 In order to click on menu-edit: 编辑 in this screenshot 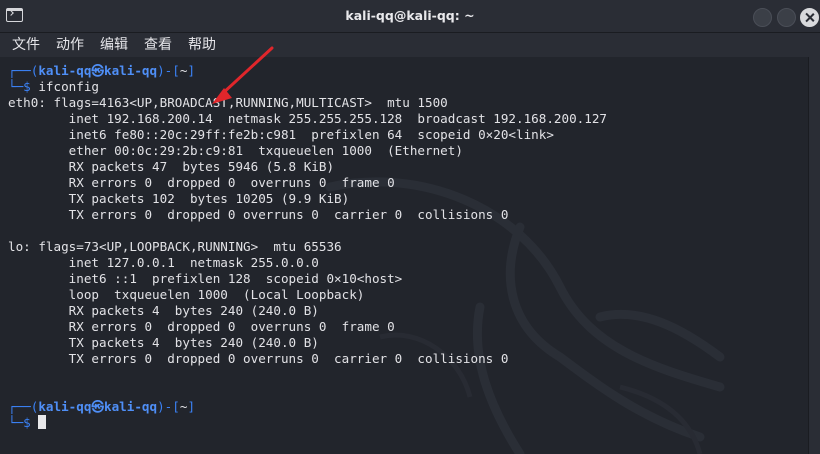, I will do `click(114, 45)`.